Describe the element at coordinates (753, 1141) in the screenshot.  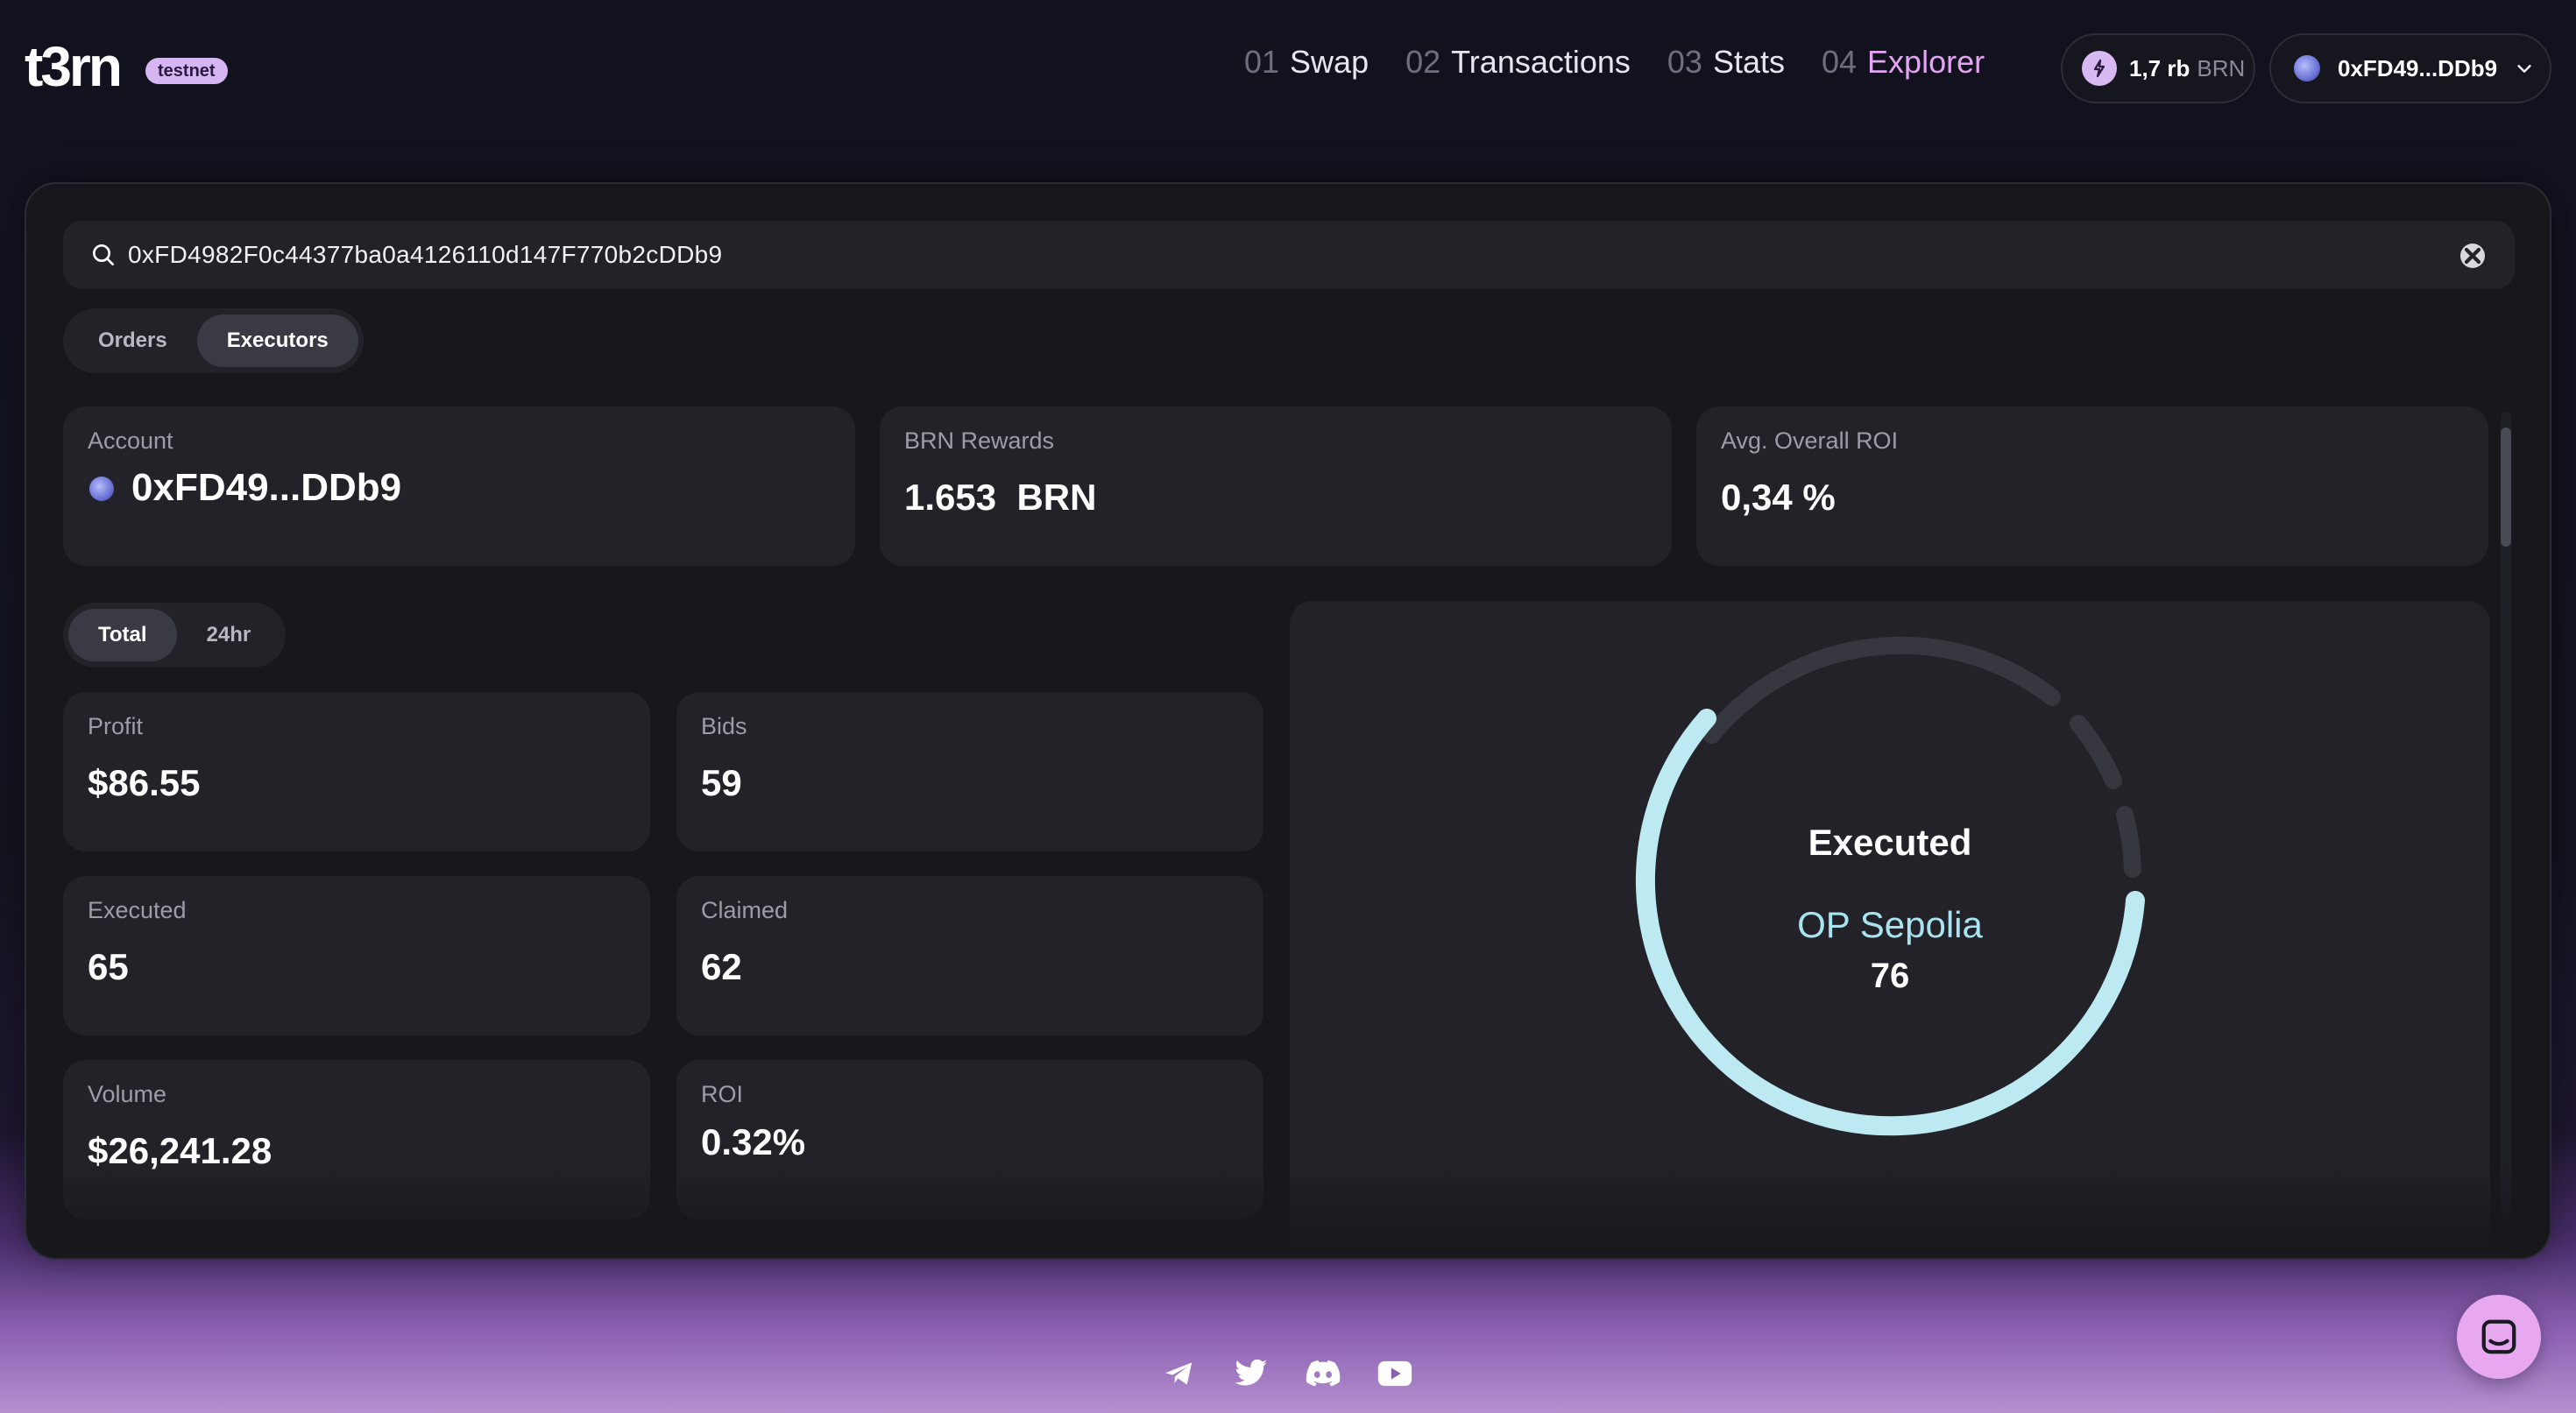
I see `roi-value: 0.32%` at that location.